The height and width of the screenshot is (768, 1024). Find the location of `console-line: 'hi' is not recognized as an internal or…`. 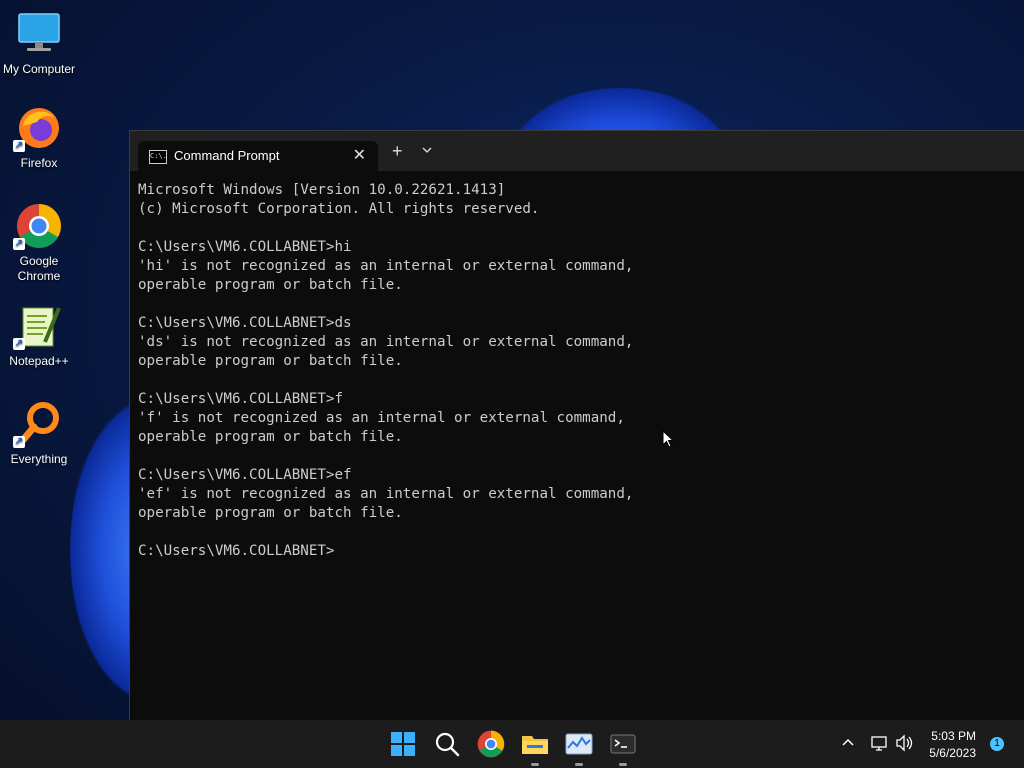

console-line: 'hi' is not recognized as an internal or… is located at coordinates (386, 266).